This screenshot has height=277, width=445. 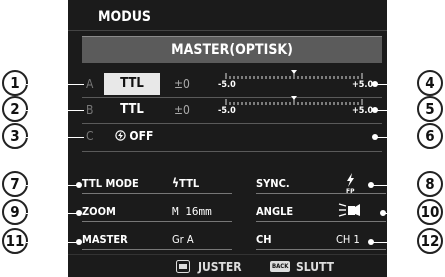 I want to click on callout-9-dot, so click(x=79, y=213).